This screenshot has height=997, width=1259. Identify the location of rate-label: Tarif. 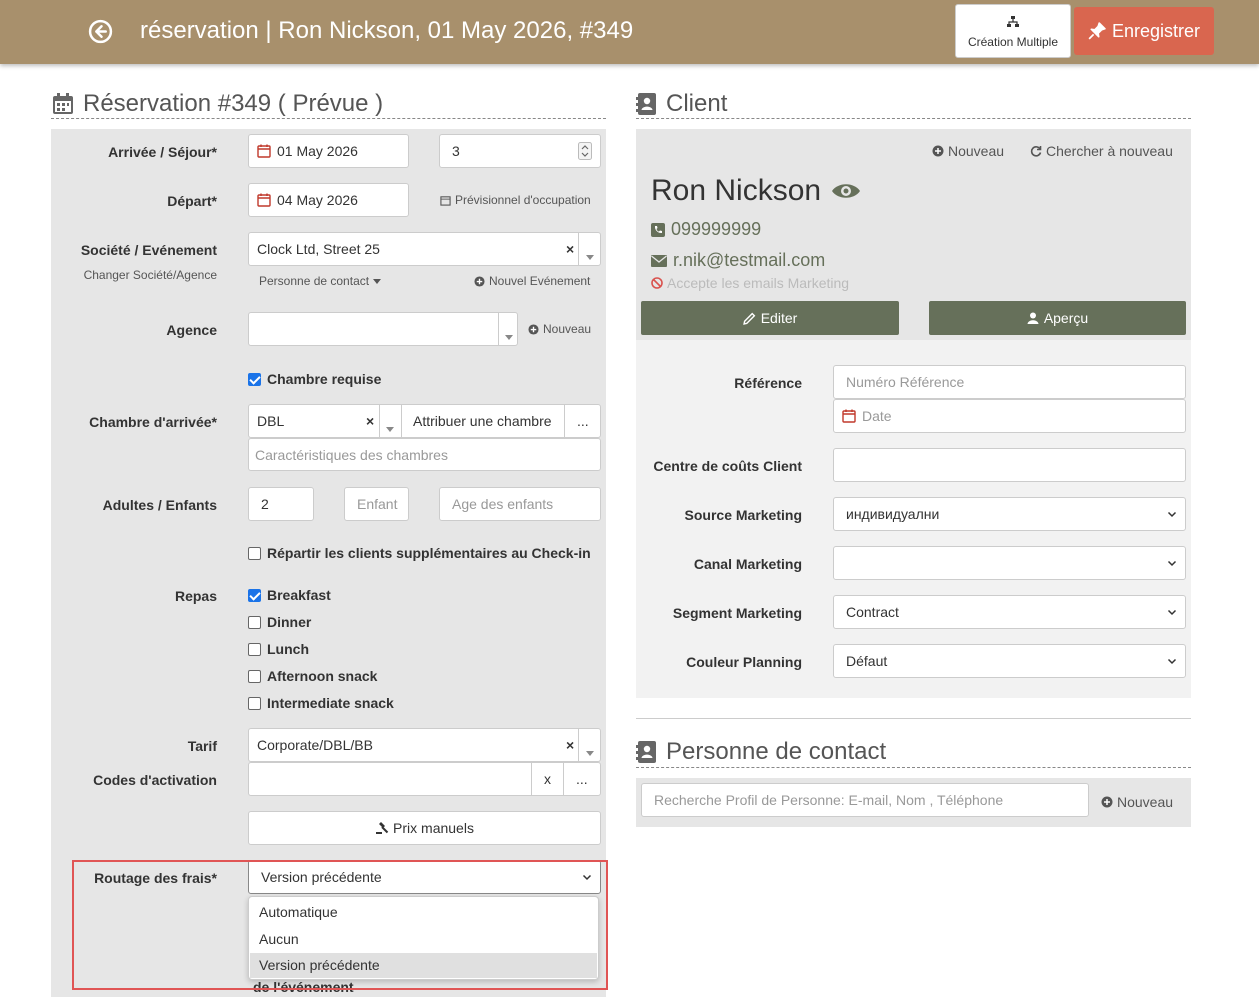
(202, 746).